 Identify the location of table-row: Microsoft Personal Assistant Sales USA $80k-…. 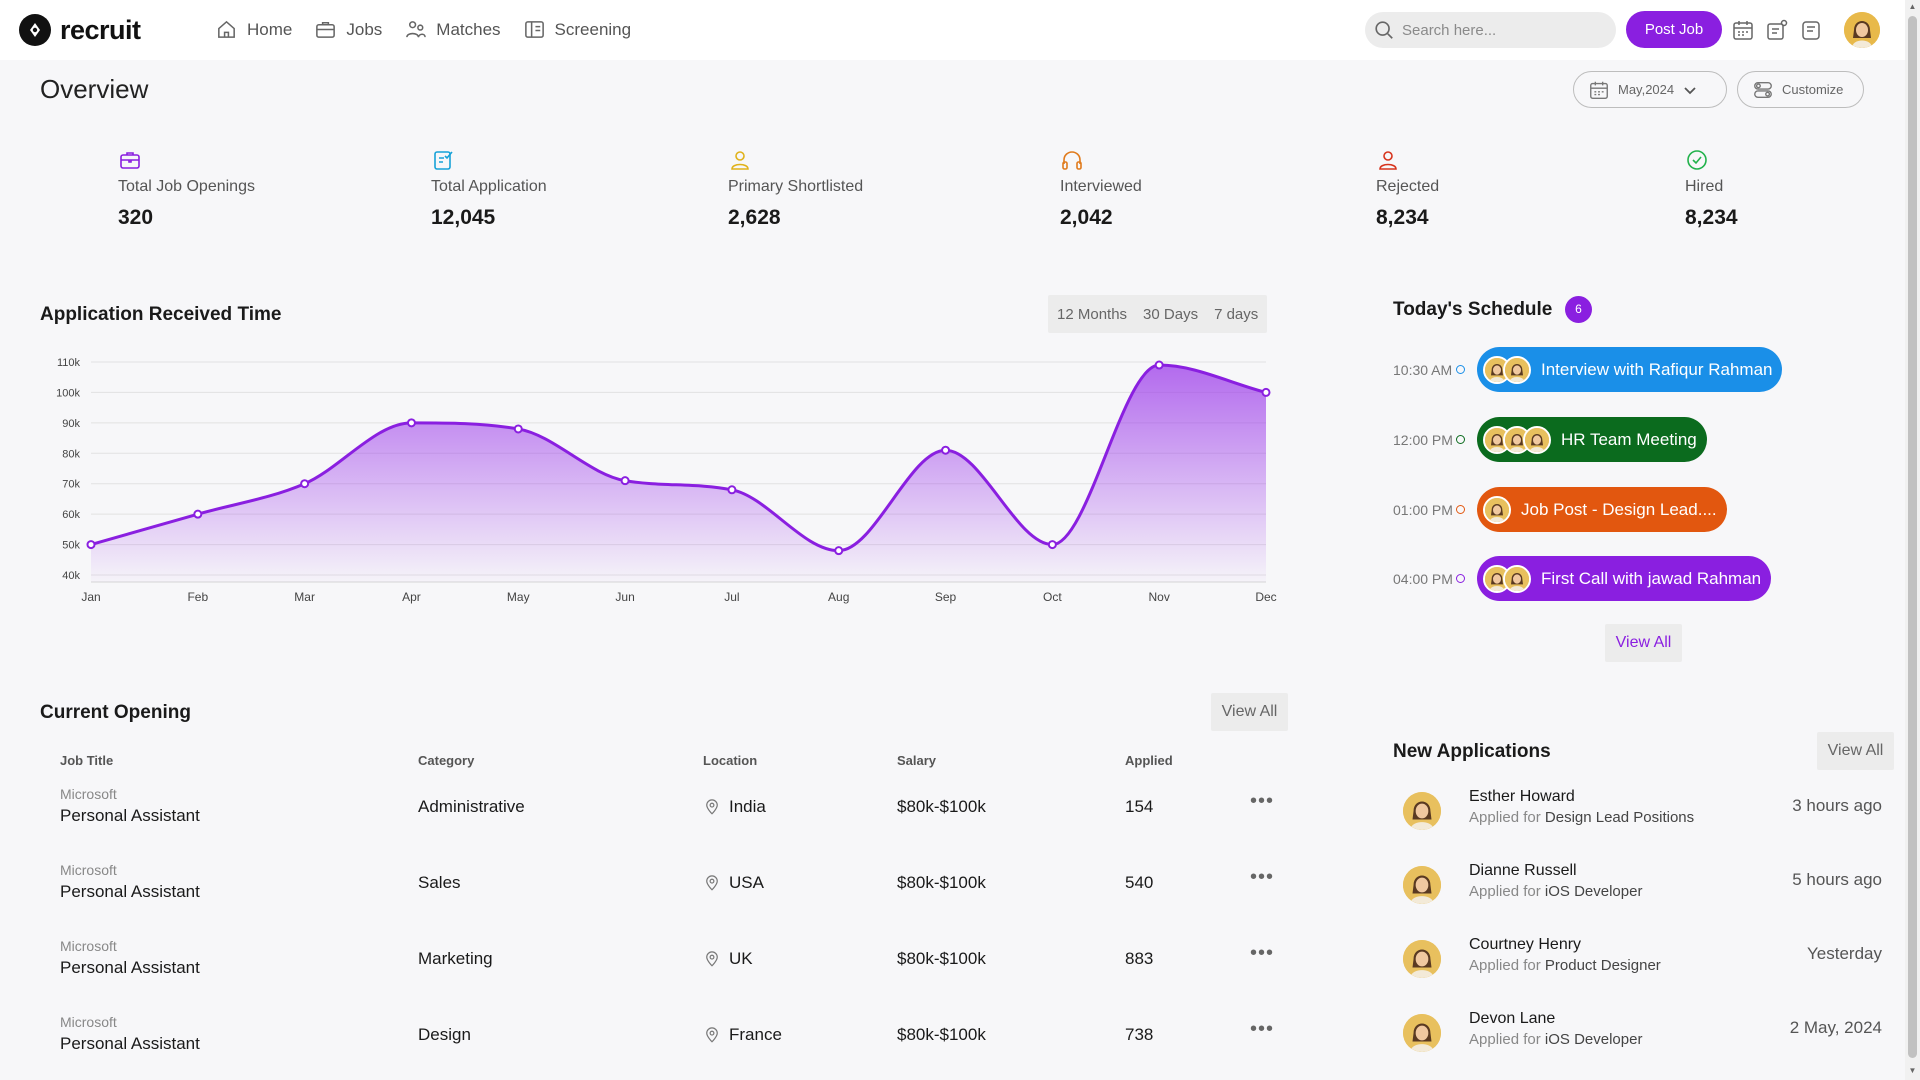
(660, 900).